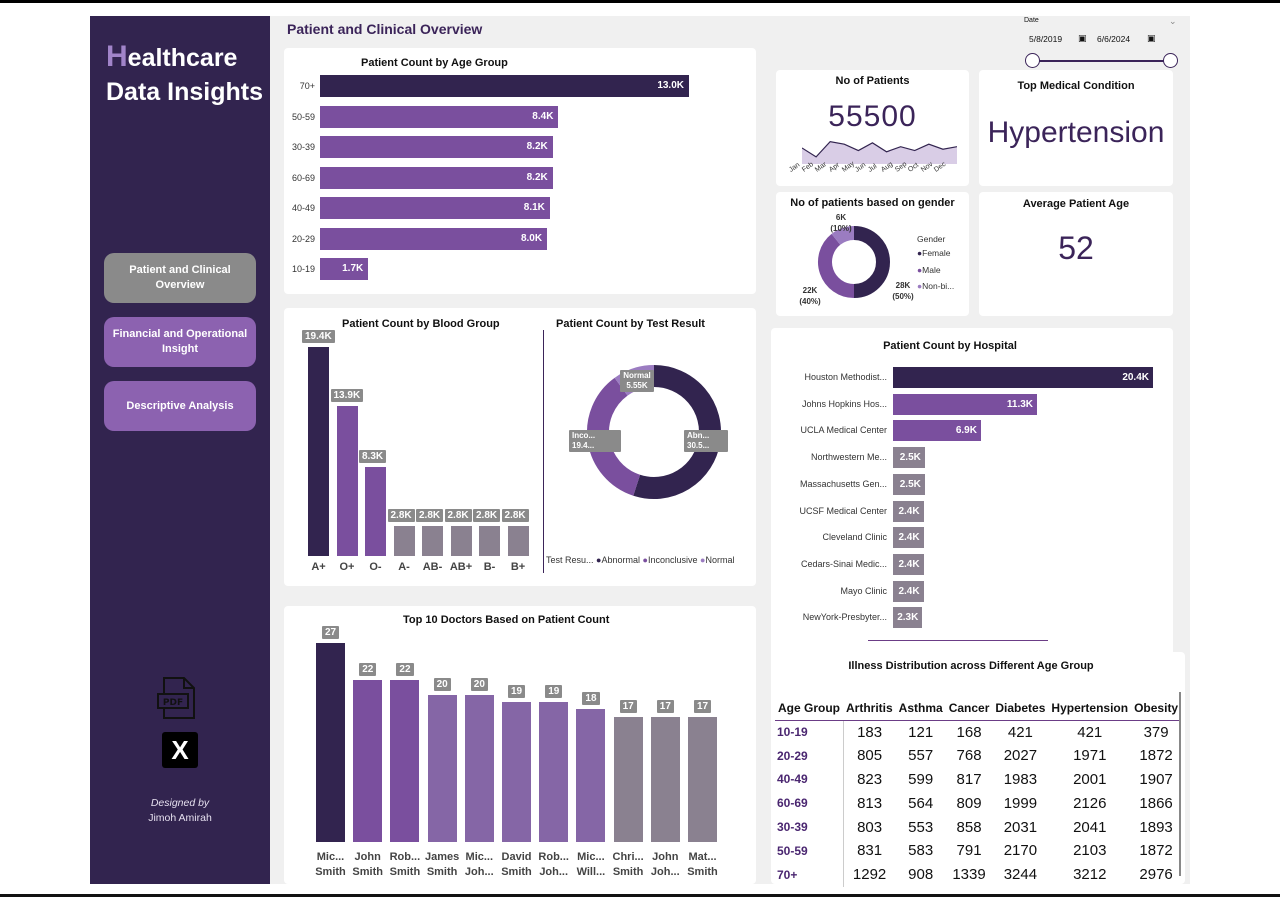  Describe the element at coordinates (908, 618) in the screenshot. I see `hospital-bar-value: 2.3K` at that location.